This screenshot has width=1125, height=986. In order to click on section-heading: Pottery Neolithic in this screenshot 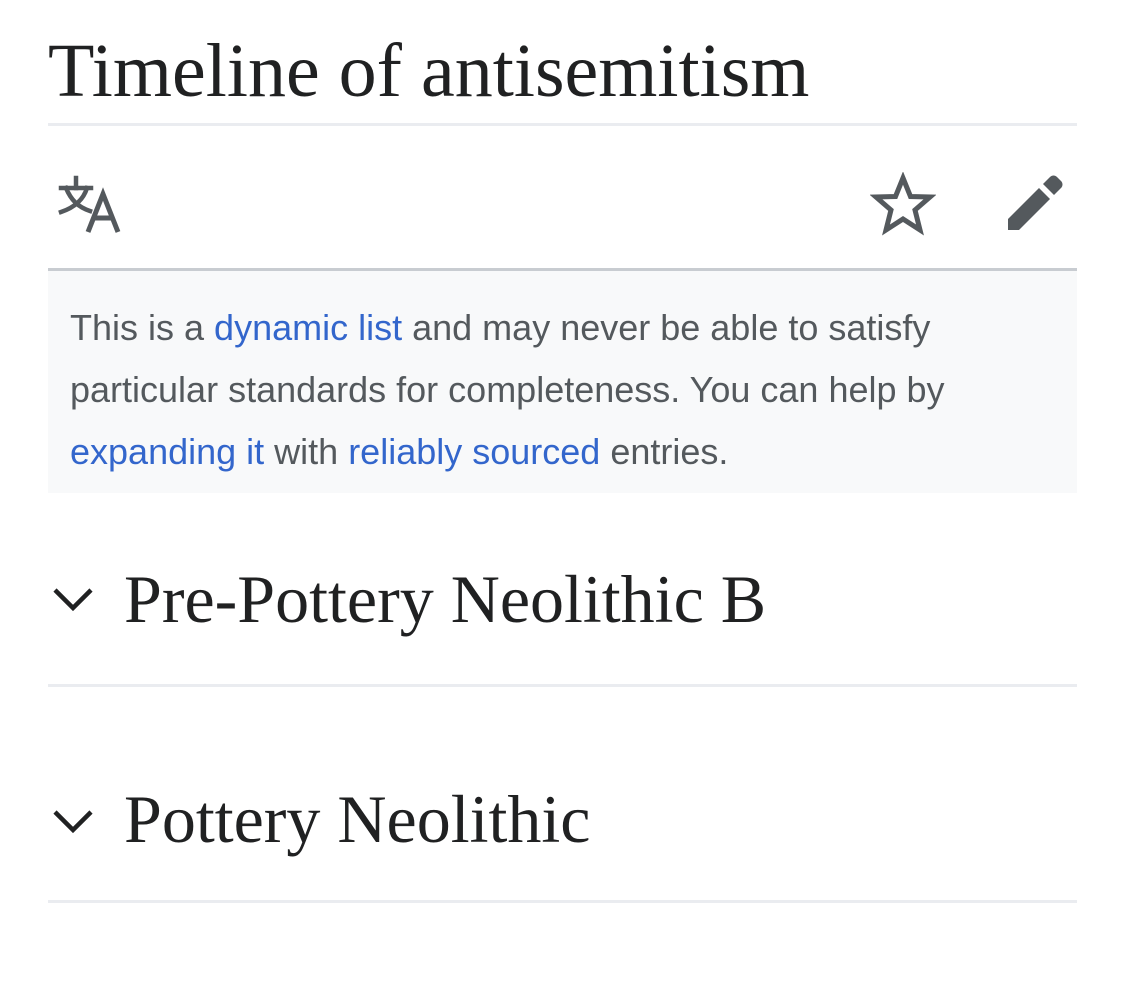, I will do `click(357, 819)`.